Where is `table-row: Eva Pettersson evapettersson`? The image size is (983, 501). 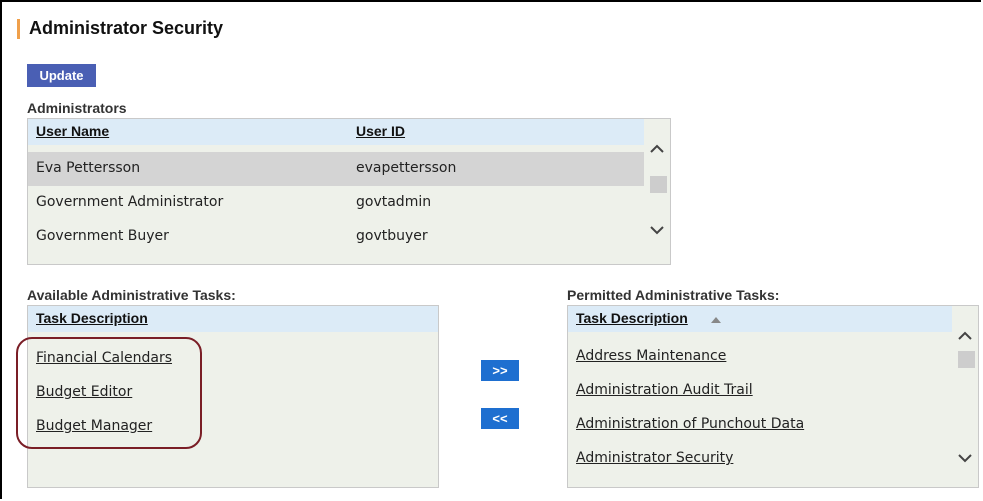 table-row: Eva Pettersson evapettersson is located at coordinates (337, 169).